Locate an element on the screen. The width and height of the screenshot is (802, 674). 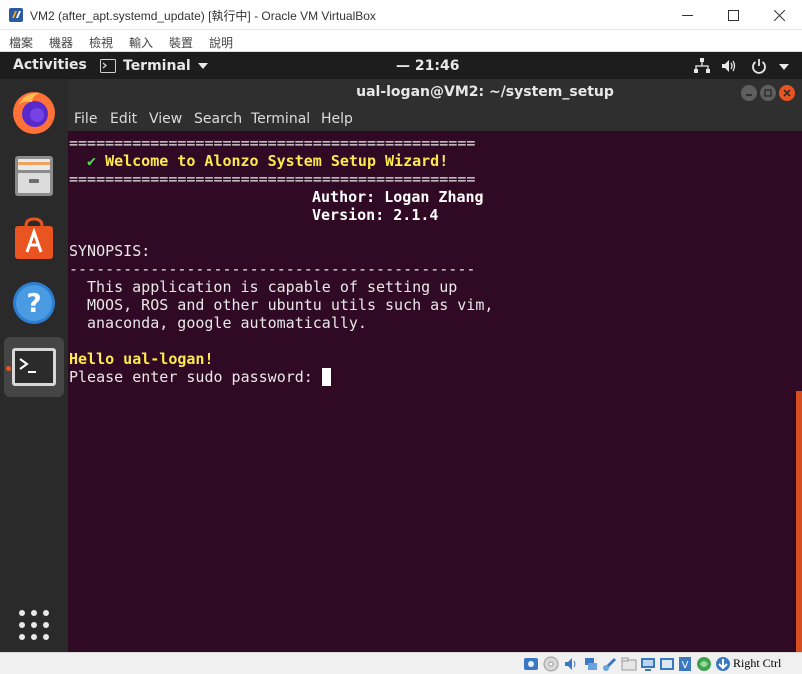
dock-item-terminal is located at coordinates (34, 367).